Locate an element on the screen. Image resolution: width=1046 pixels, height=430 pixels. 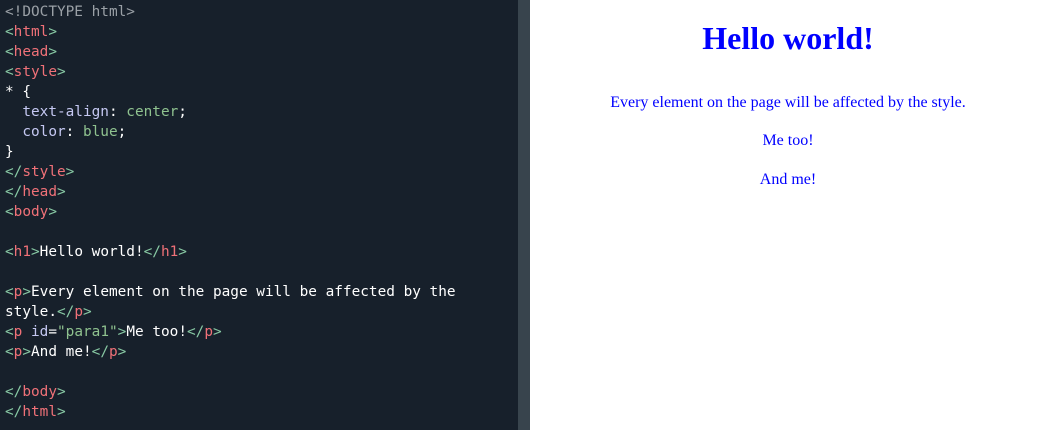
code-line: <body> is located at coordinates (261, 212).